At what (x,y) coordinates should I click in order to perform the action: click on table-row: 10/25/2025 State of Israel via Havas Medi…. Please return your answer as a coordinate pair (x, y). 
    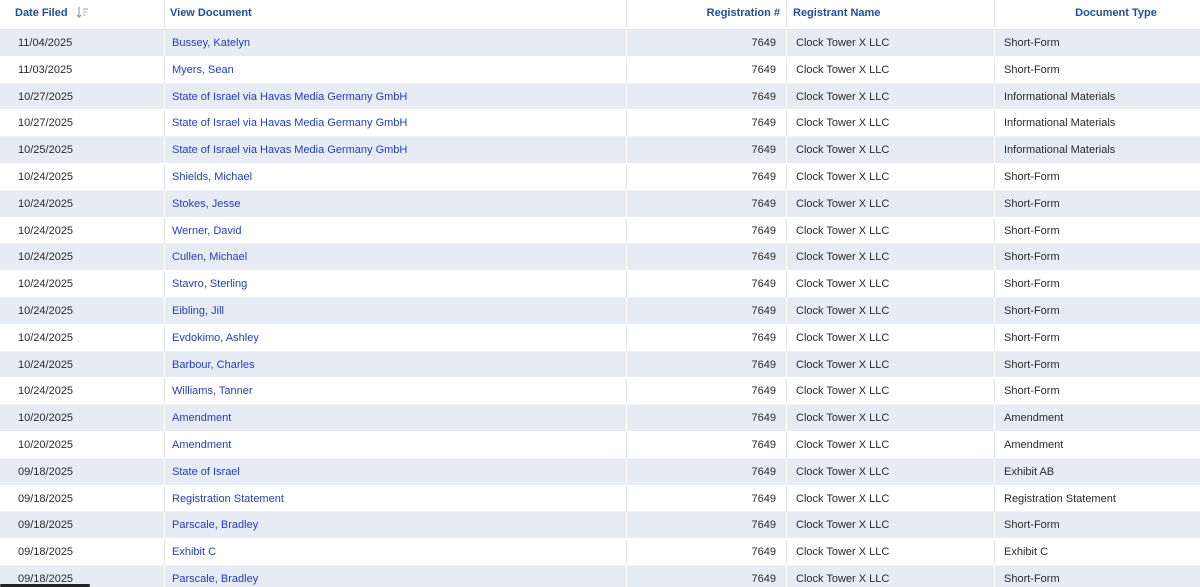
    Looking at the image, I should click on (600, 150).